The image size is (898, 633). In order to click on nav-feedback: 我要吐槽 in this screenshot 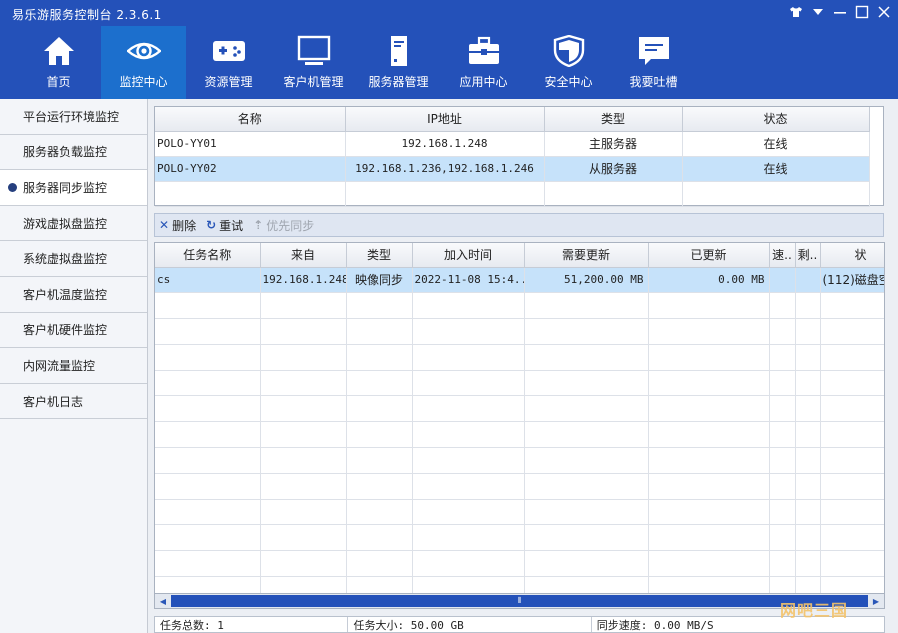, I will do `click(653, 62)`.